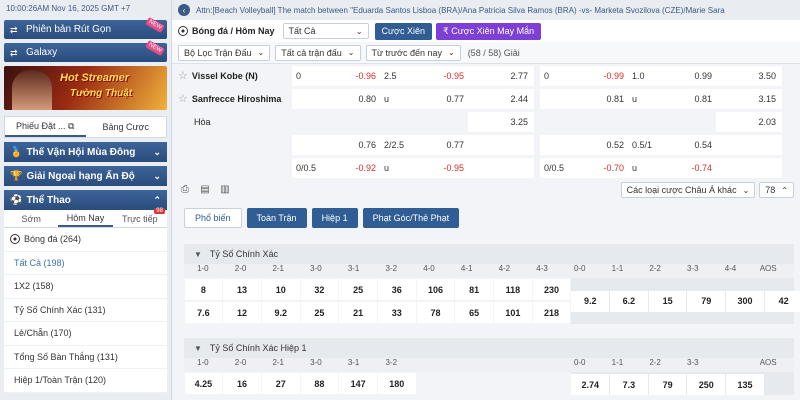 The height and width of the screenshot is (400, 800). I want to click on score-odds: 33, so click(396, 312).